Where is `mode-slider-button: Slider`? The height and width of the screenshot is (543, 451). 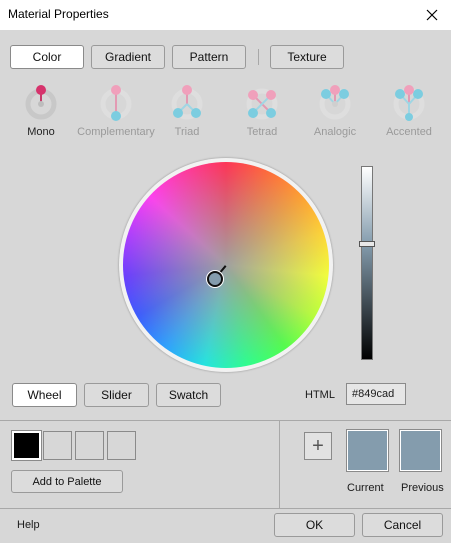
mode-slider-button: Slider is located at coordinates (116, 395).